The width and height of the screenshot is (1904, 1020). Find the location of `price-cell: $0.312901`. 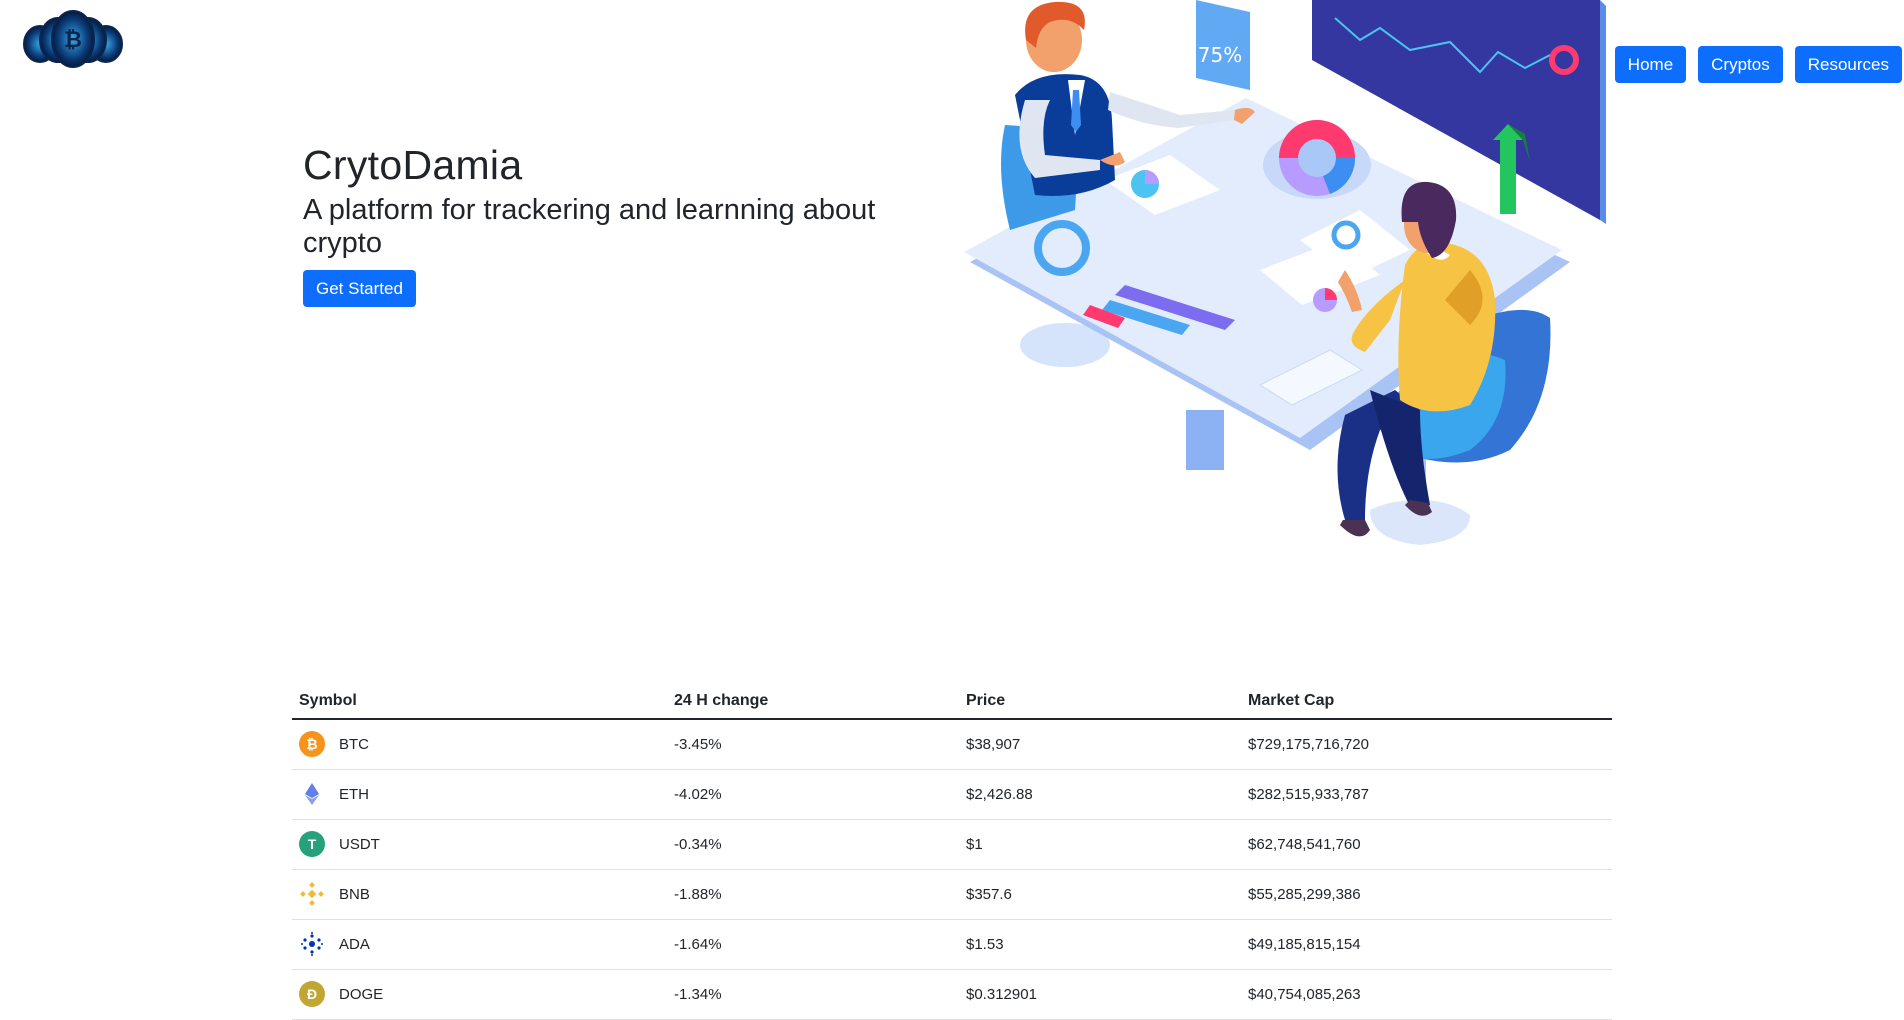

price-cell: $0.312901 is located at coordinates (1100, 994).